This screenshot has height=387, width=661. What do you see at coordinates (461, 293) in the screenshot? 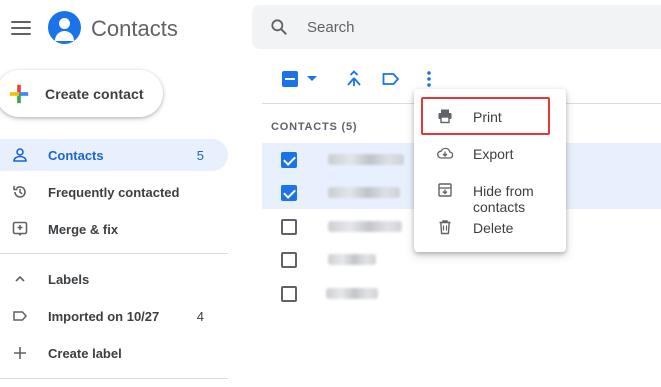
I see `table-row` at bounding box center [461, 293].